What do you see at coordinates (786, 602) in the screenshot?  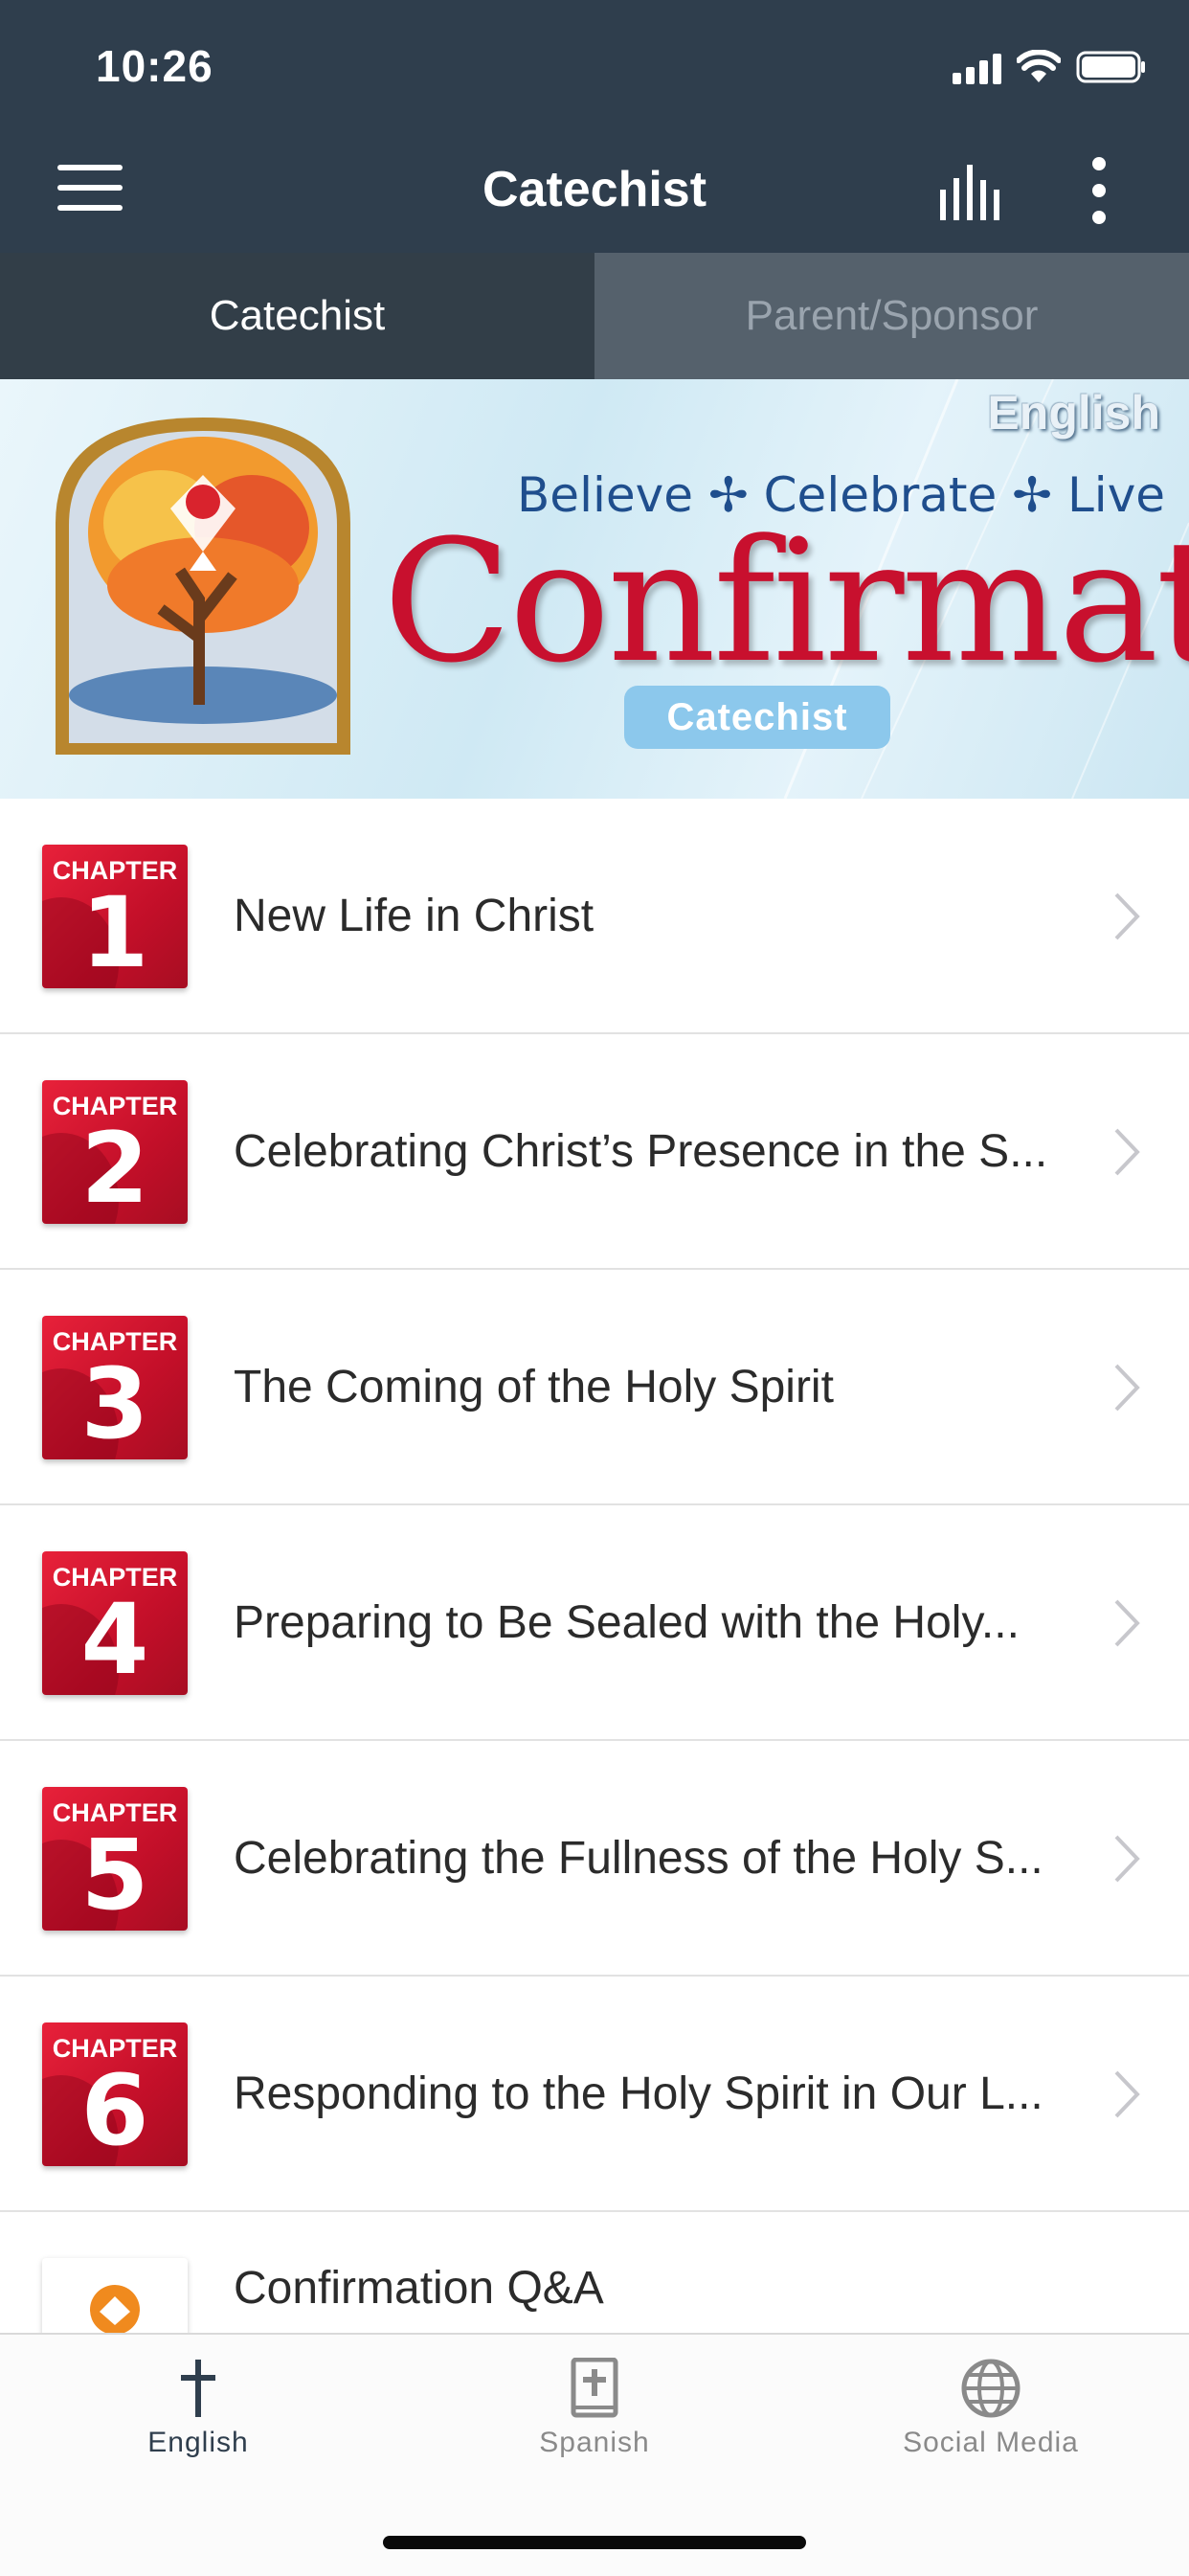 I see `banner-title: Confirmation` at bounding box center [786, 602].